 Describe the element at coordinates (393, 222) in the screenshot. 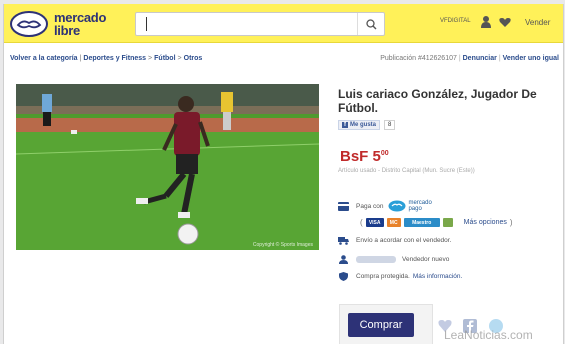

I see `mastercard-logo: MC` at that location.